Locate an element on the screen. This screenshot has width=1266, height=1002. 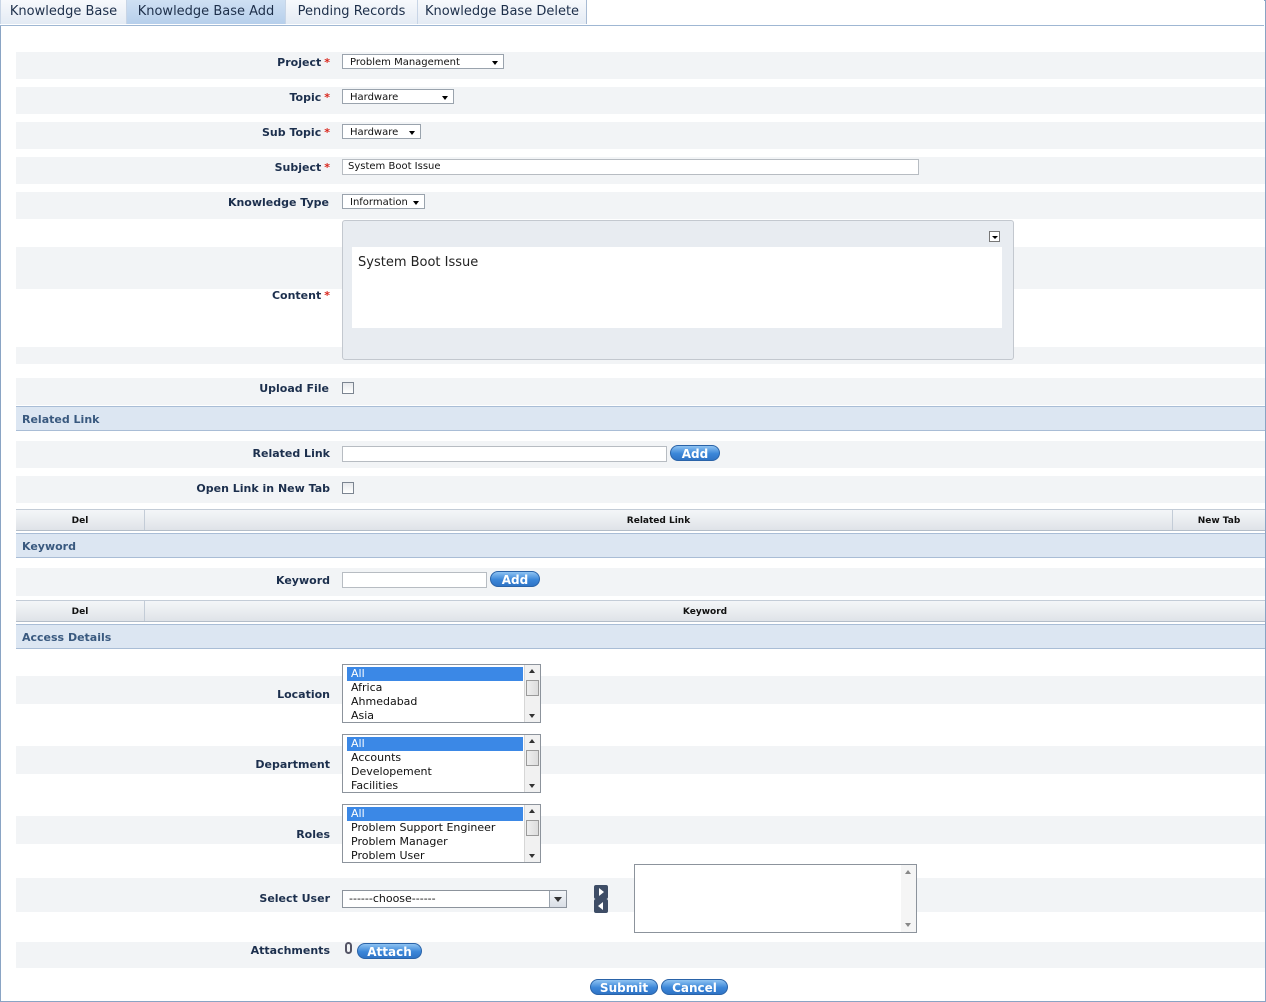
submit-button: Submit is located at coordinates (624, 987).